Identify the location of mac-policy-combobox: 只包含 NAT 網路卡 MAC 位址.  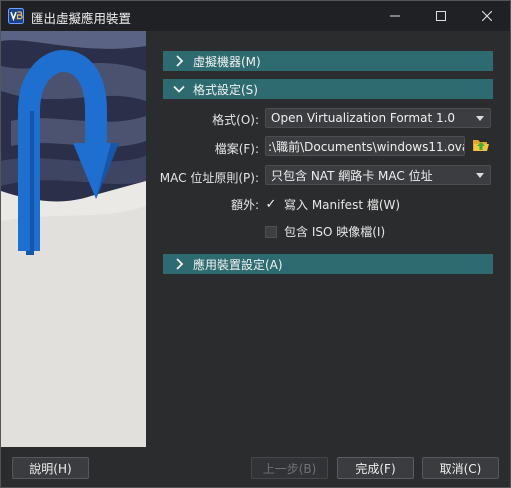
(378, 175).